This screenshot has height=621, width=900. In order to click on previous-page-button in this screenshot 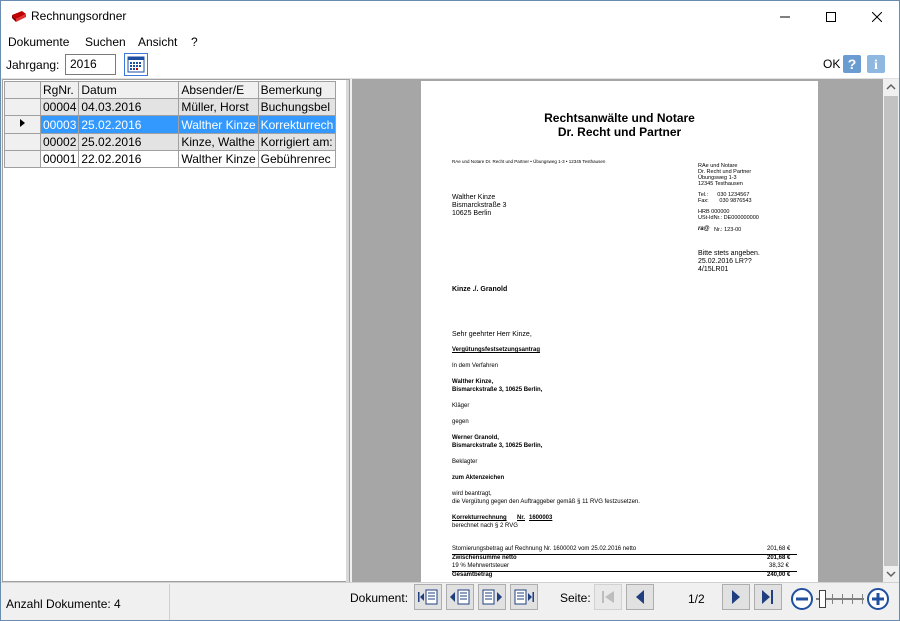, I will do `click(640, 597)`.